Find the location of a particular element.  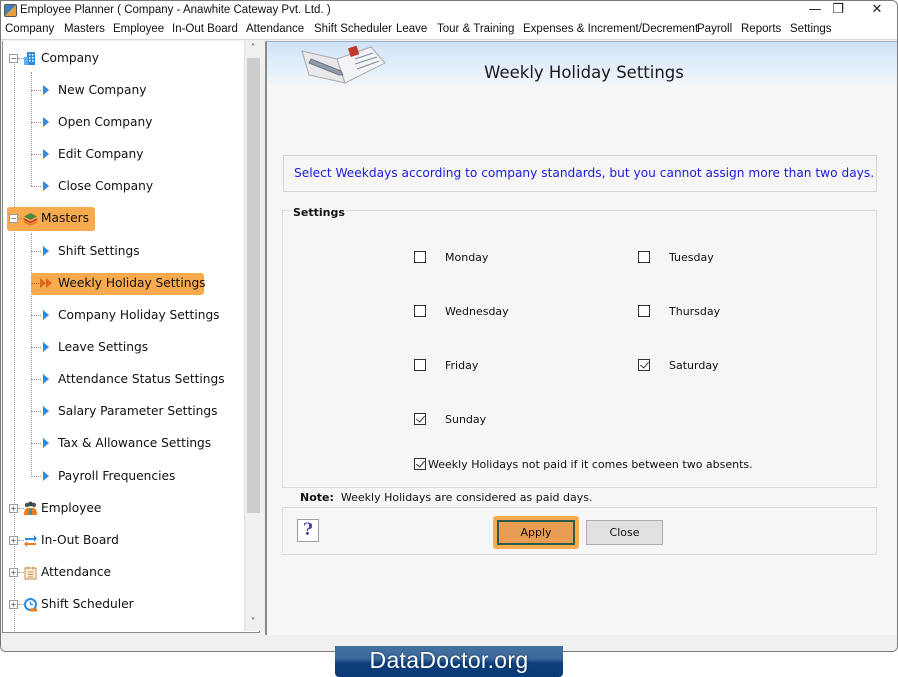

tree-node-label: Attendance is located at coordinates (76, 572).